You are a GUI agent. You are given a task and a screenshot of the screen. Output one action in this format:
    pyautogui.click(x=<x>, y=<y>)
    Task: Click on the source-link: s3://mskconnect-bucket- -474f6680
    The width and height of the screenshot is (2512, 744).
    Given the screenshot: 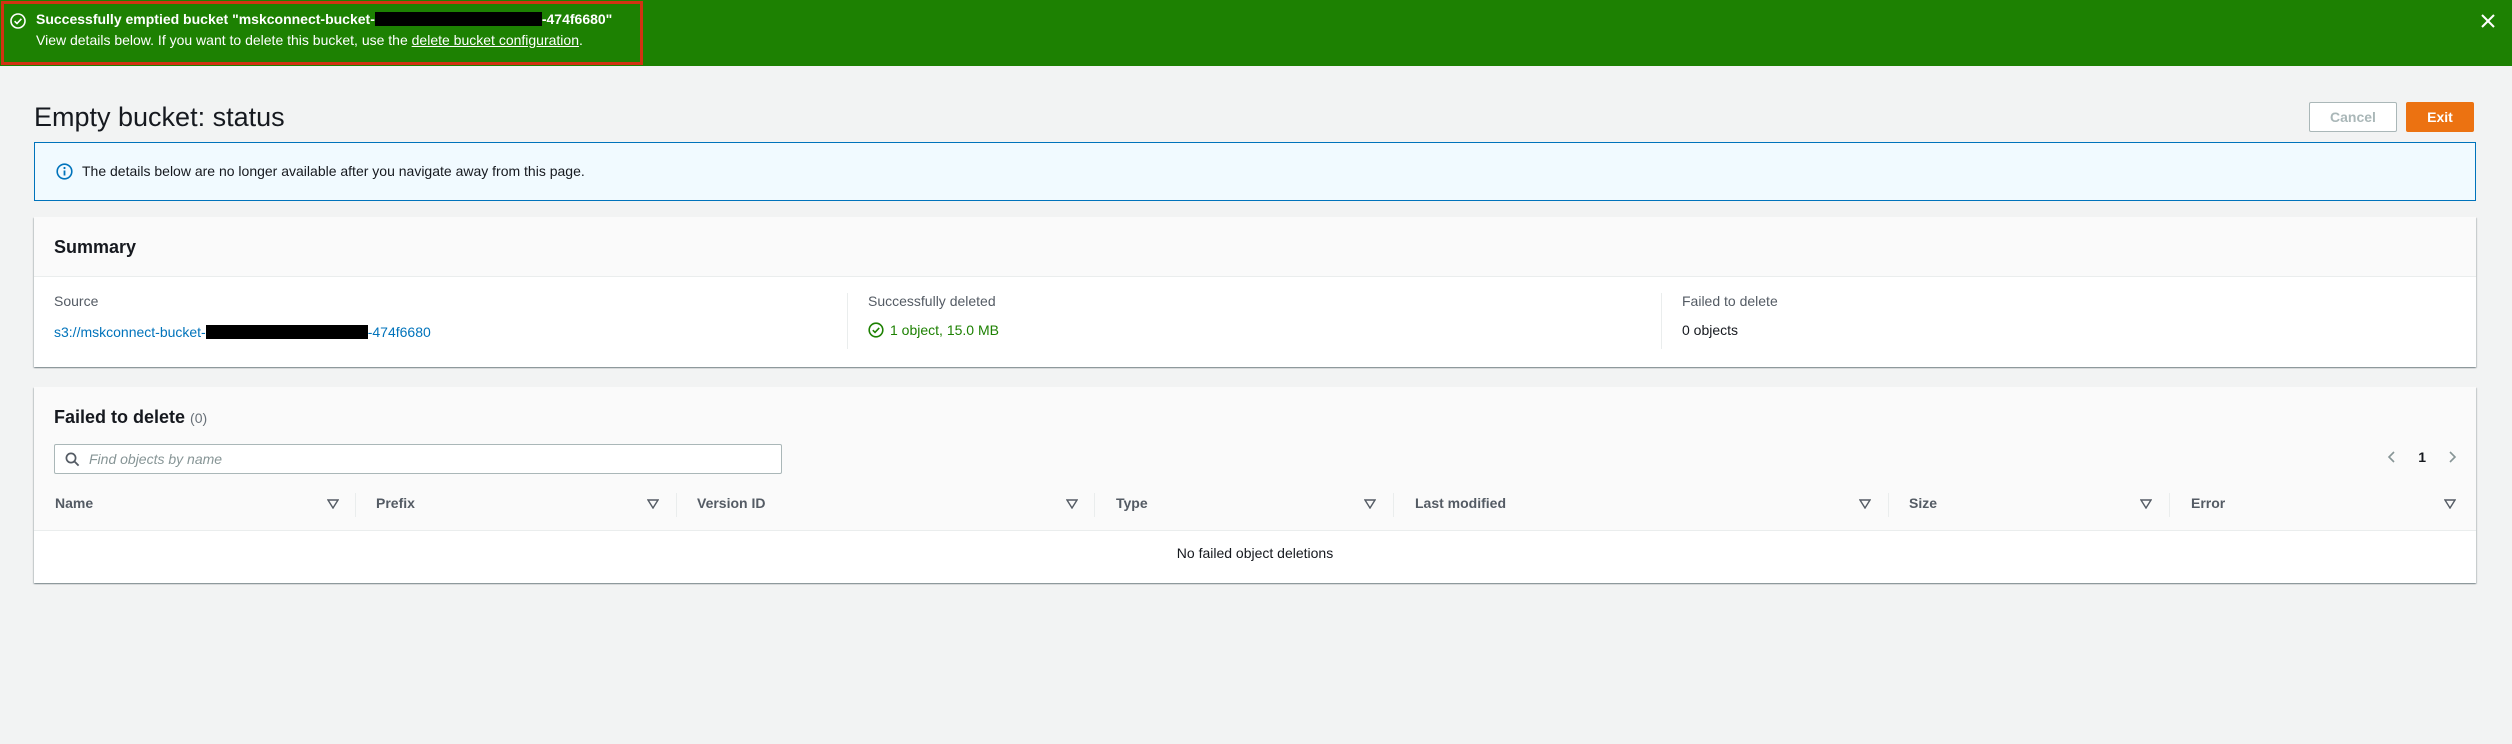 What is the action you would take?
    pyautogui.click(x=242, y=332)
    